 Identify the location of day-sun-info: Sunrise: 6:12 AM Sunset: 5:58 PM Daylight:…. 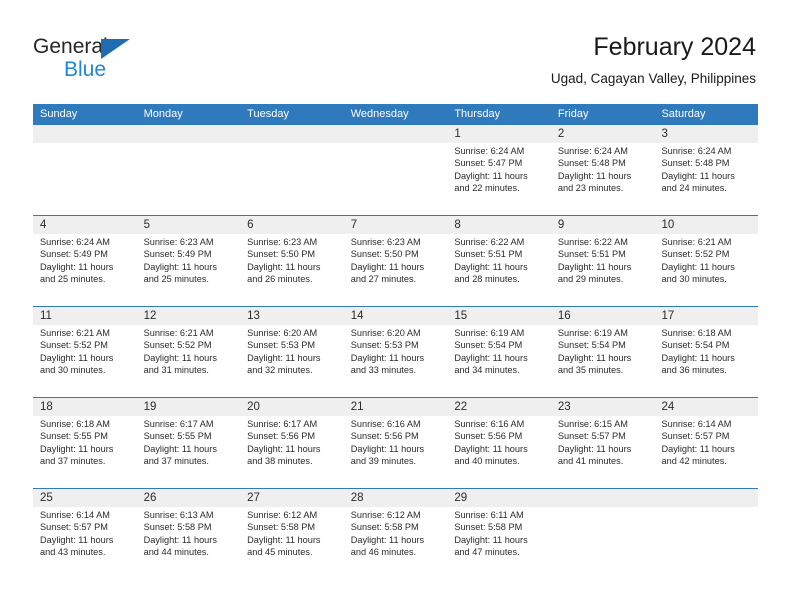
(396, 534).